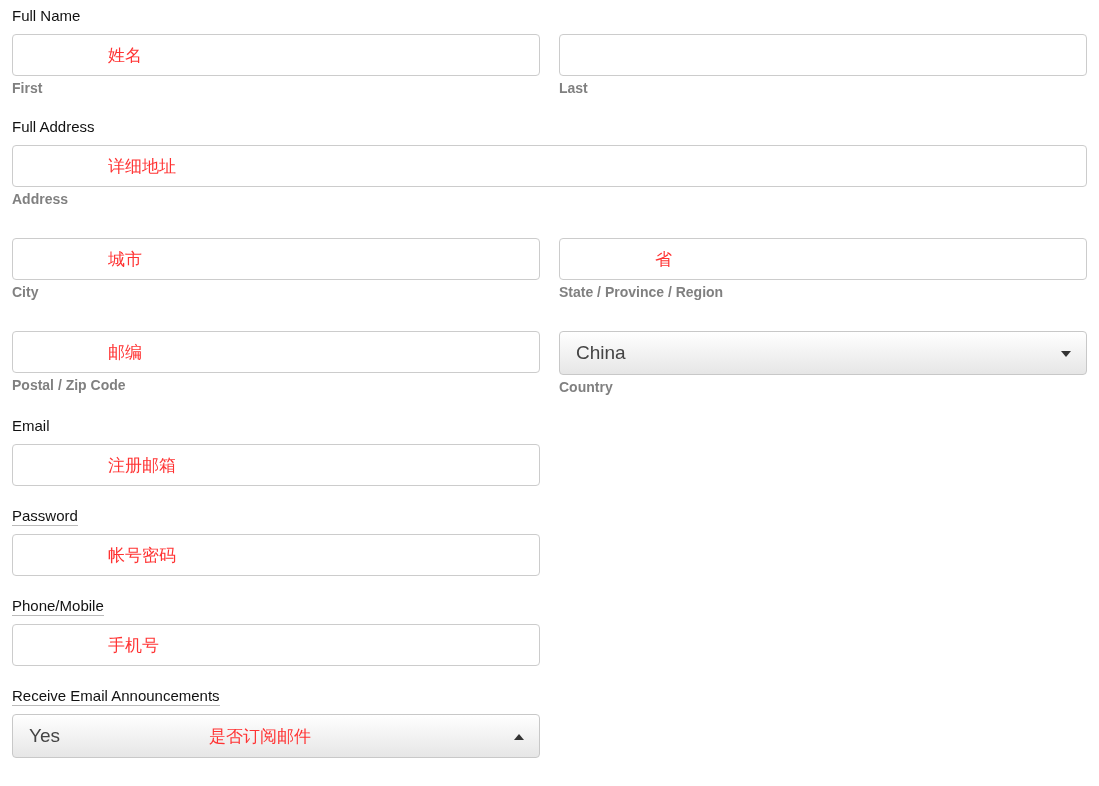  What do you see at coordinates (125, 259) in the screenshot?
I see `annotation-note: 城市` at bounding box center [125, 259].